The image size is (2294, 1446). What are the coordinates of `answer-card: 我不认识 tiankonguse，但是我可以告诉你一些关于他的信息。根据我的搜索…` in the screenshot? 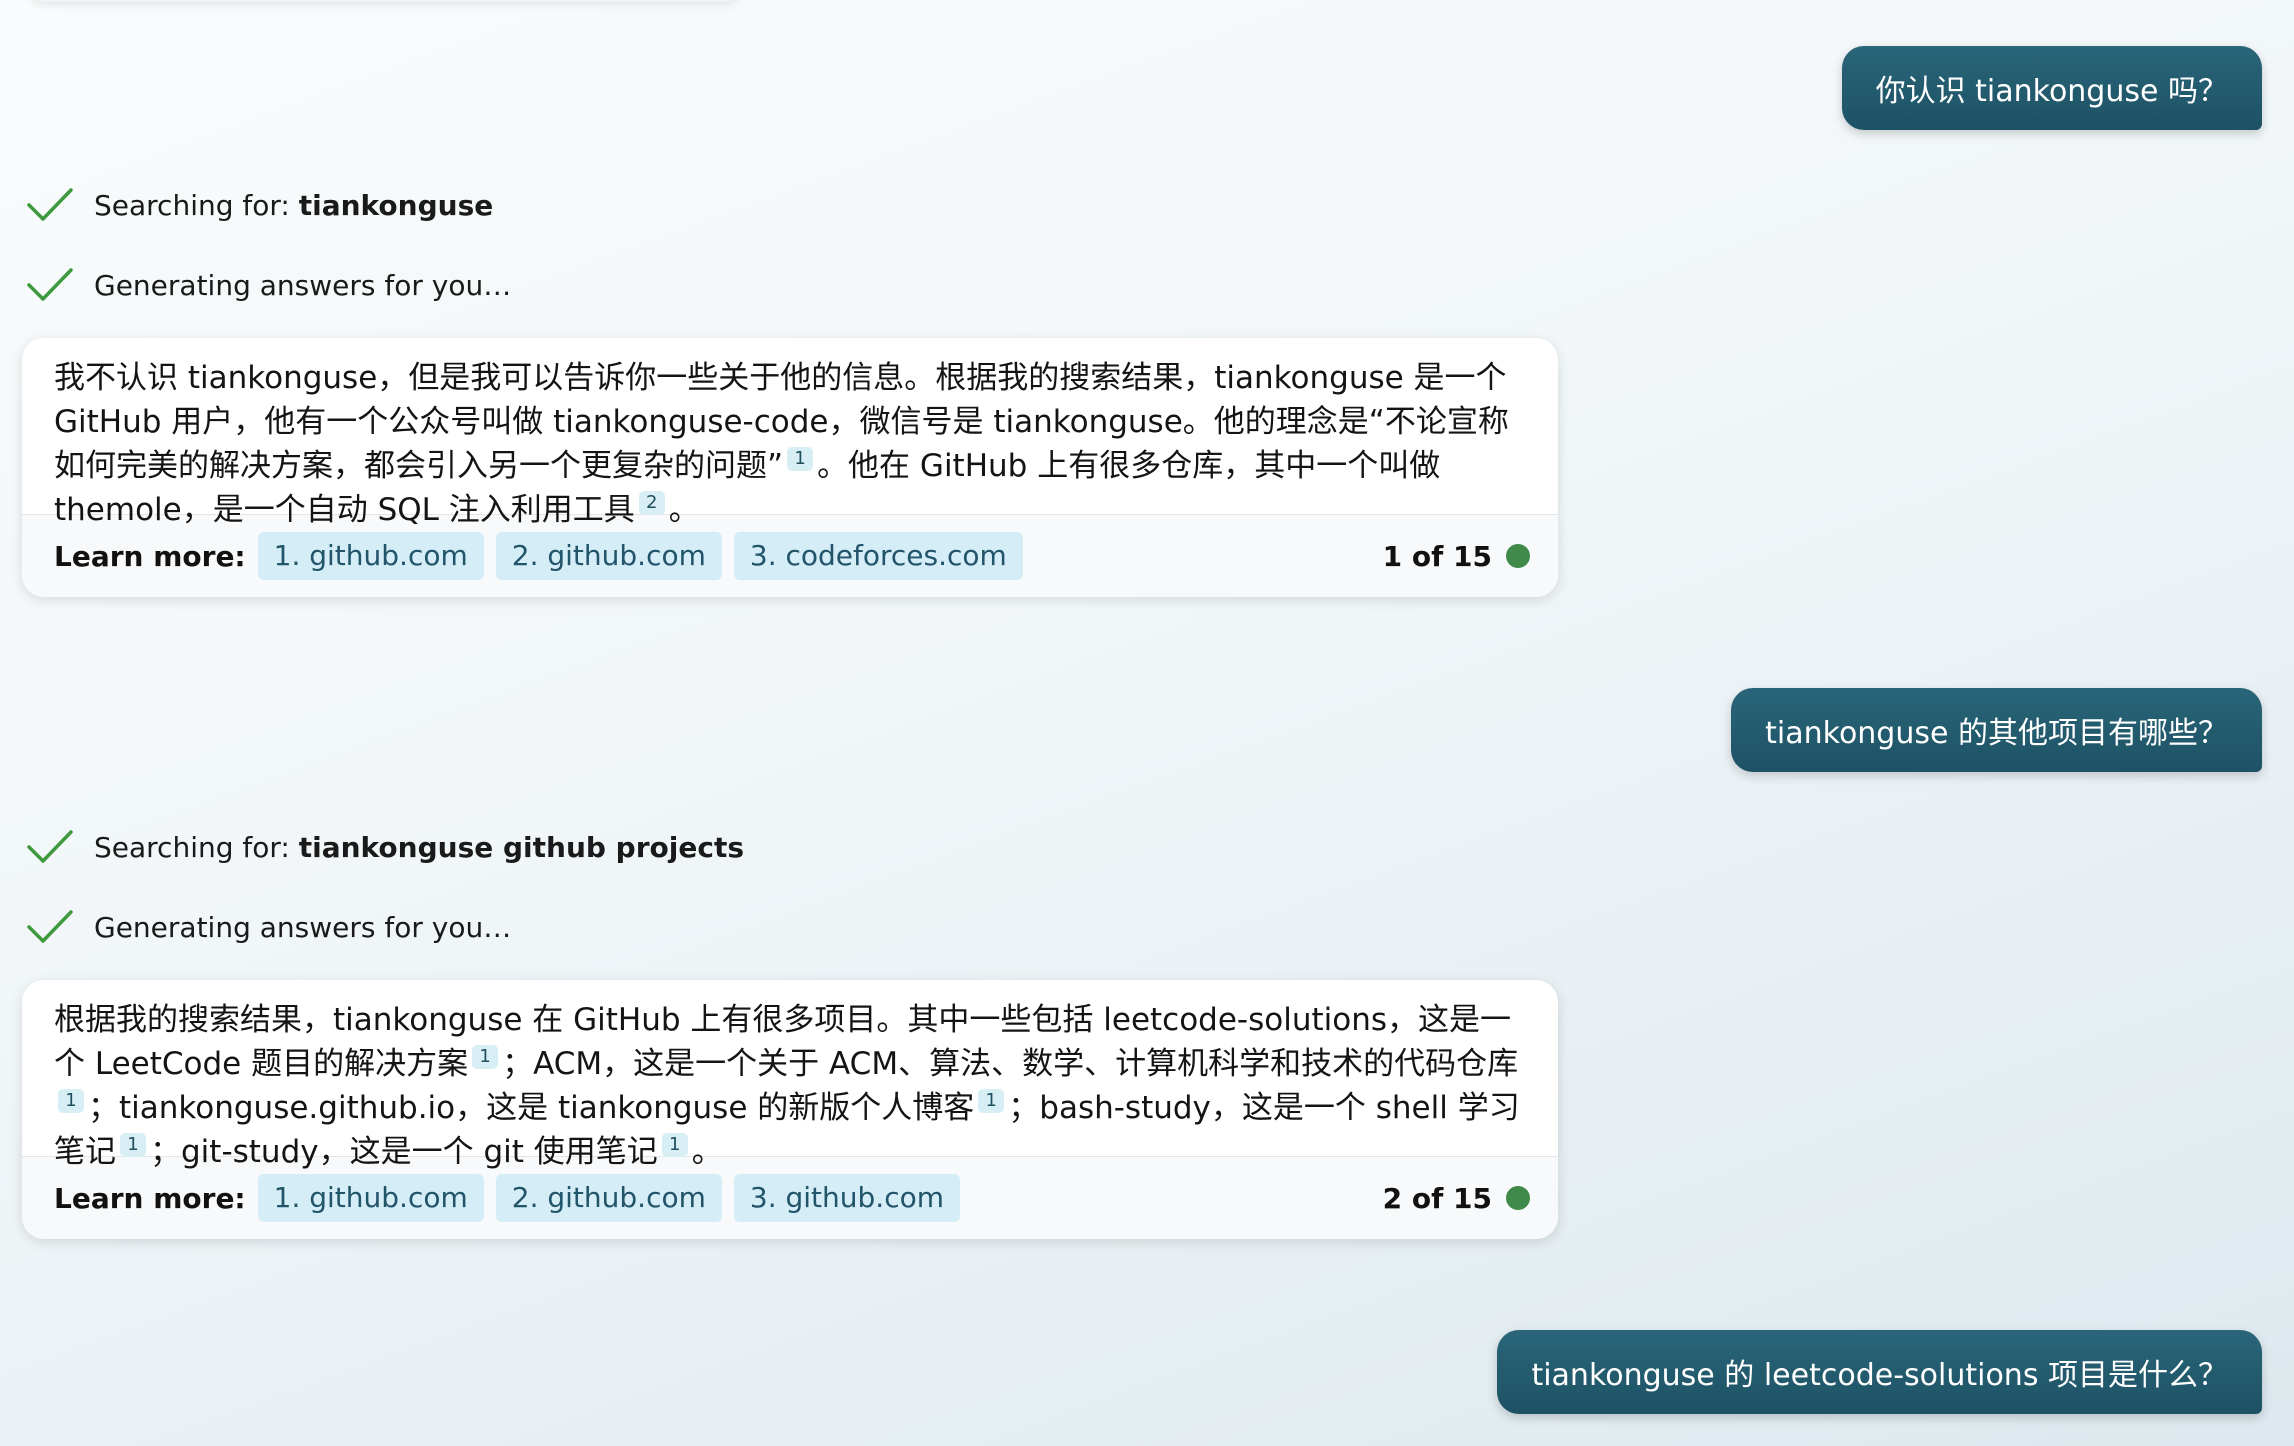 It's located at (790, 467).